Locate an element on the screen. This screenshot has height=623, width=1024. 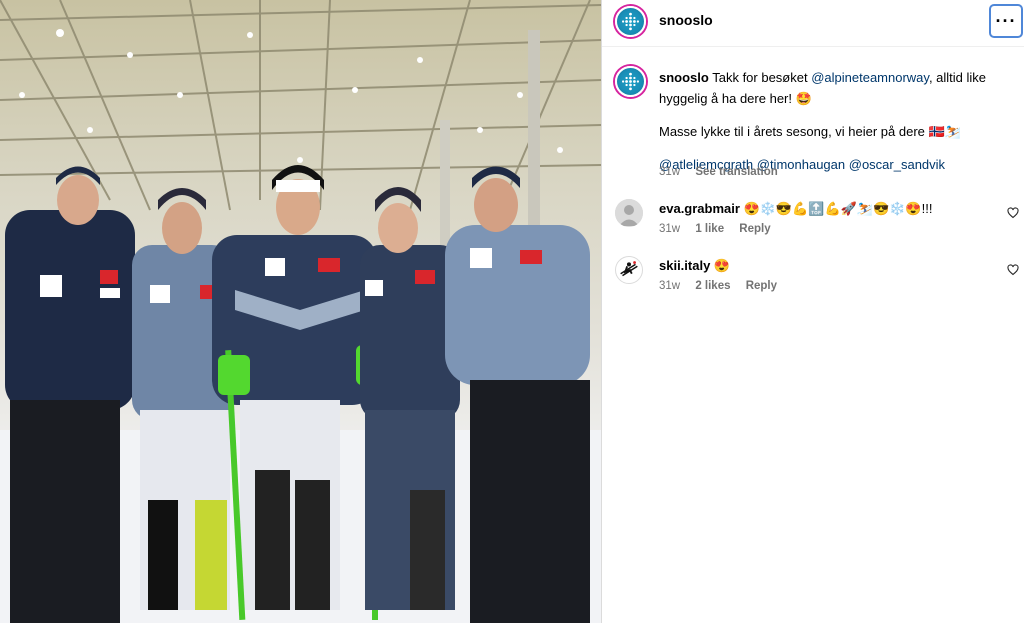
mention-link: @alpineteamnorway is located at coordinates (870, 77).